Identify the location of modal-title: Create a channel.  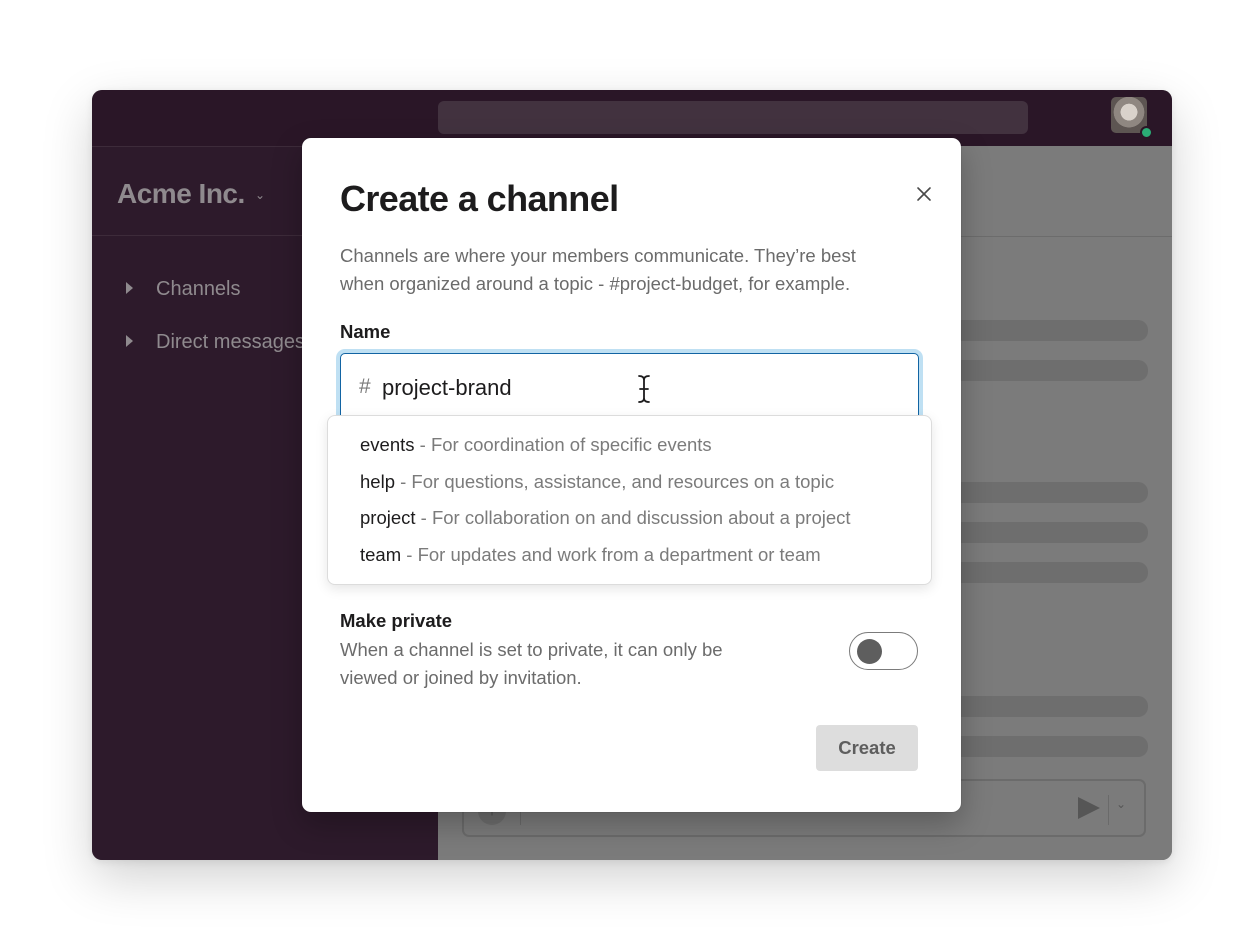
(479, 198).